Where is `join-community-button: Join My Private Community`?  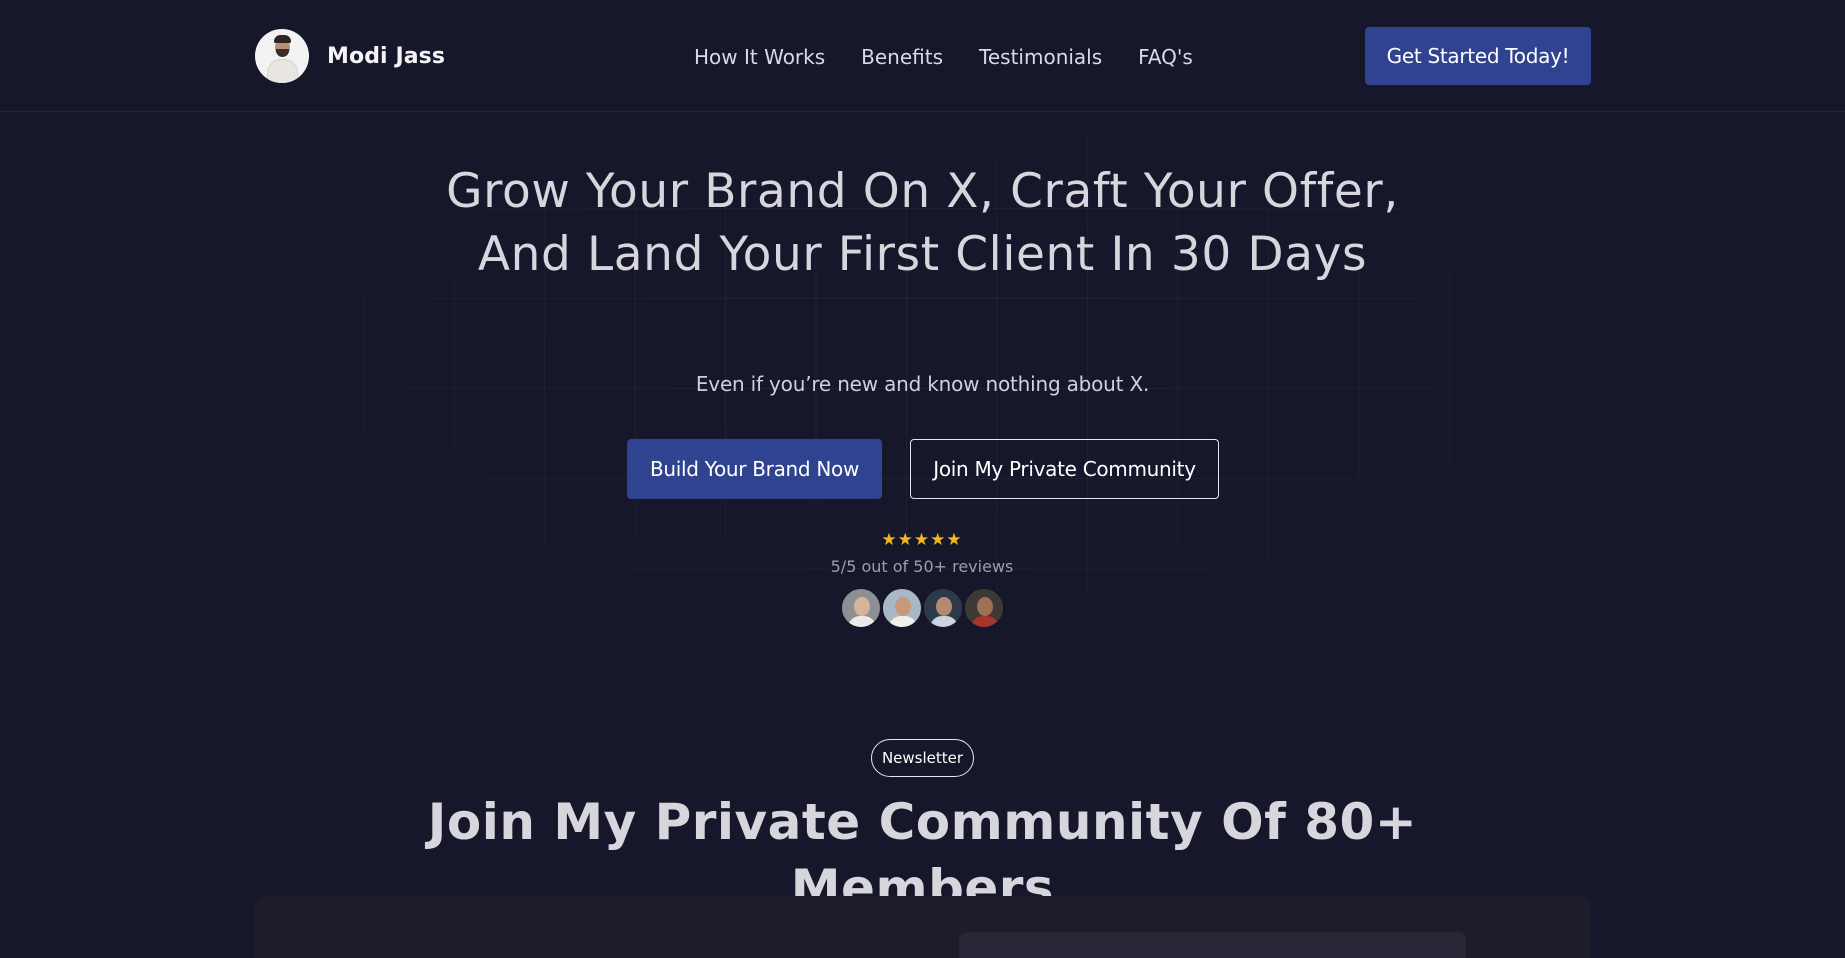
join-community-button: Join My Private Community is located at coordinates (1064, 469).